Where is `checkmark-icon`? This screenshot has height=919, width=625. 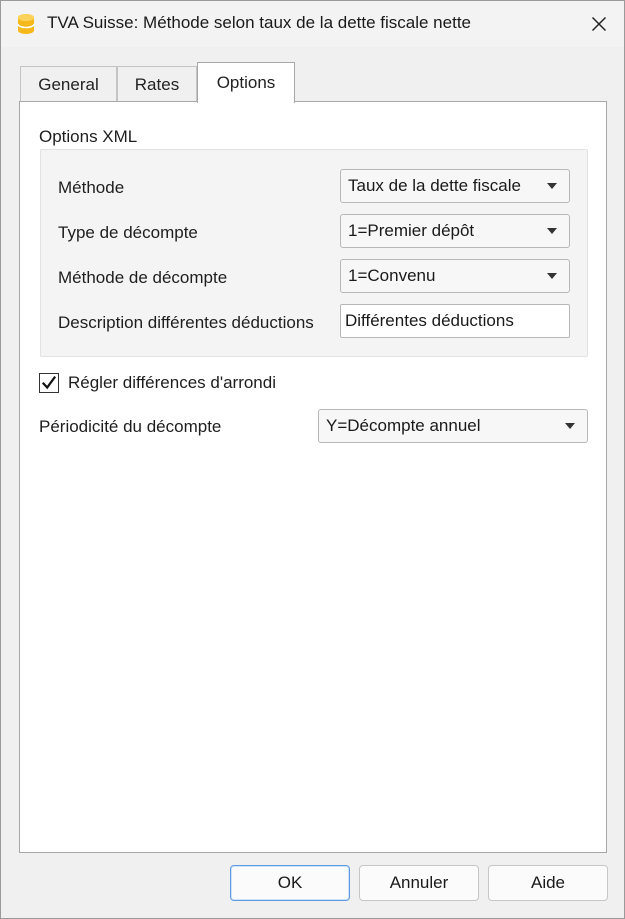 checkmark-icon is located at coordinates (49, 382).